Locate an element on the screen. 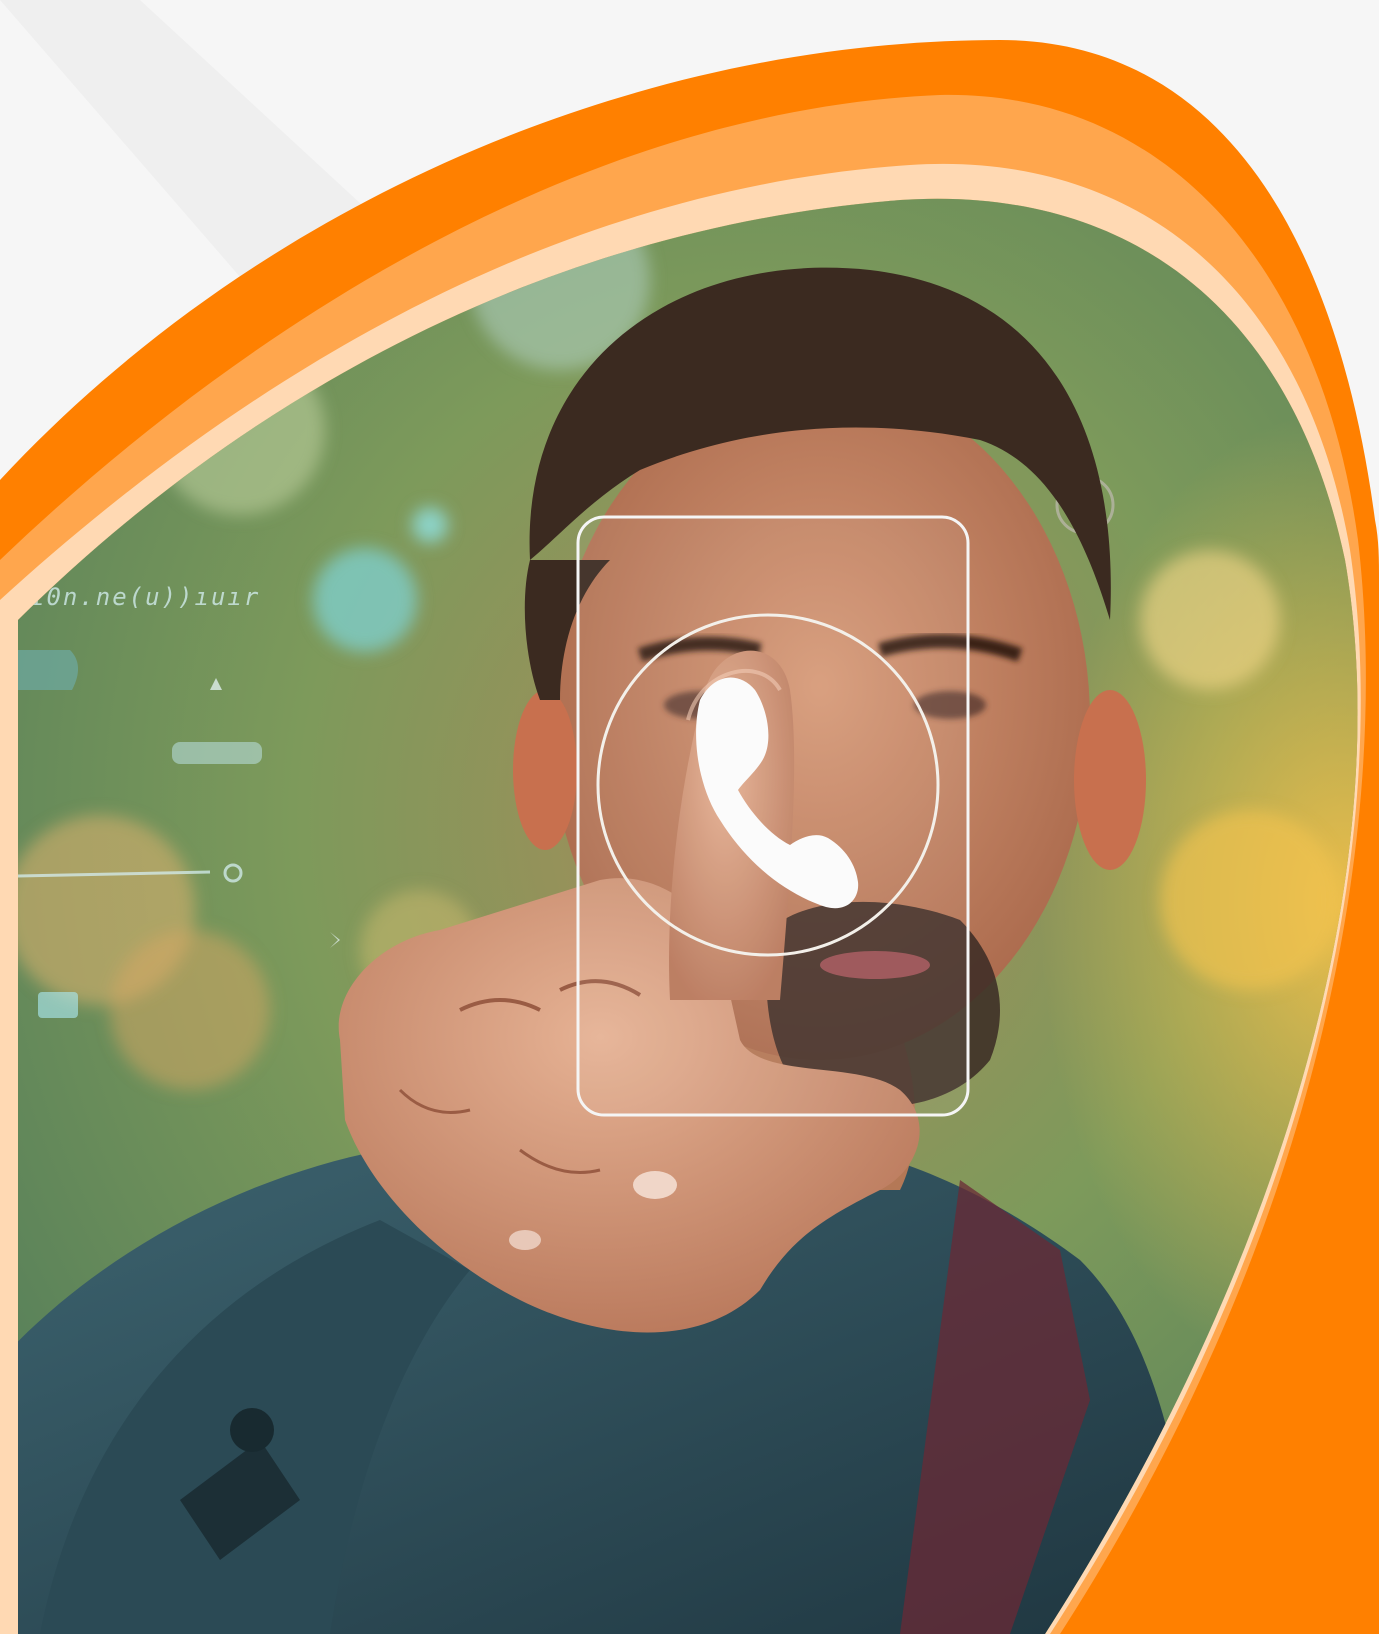 Image resolution: width=1379 pixels, height=1634 pixels. virtual-card-outline is located at coordinates (773, 816).